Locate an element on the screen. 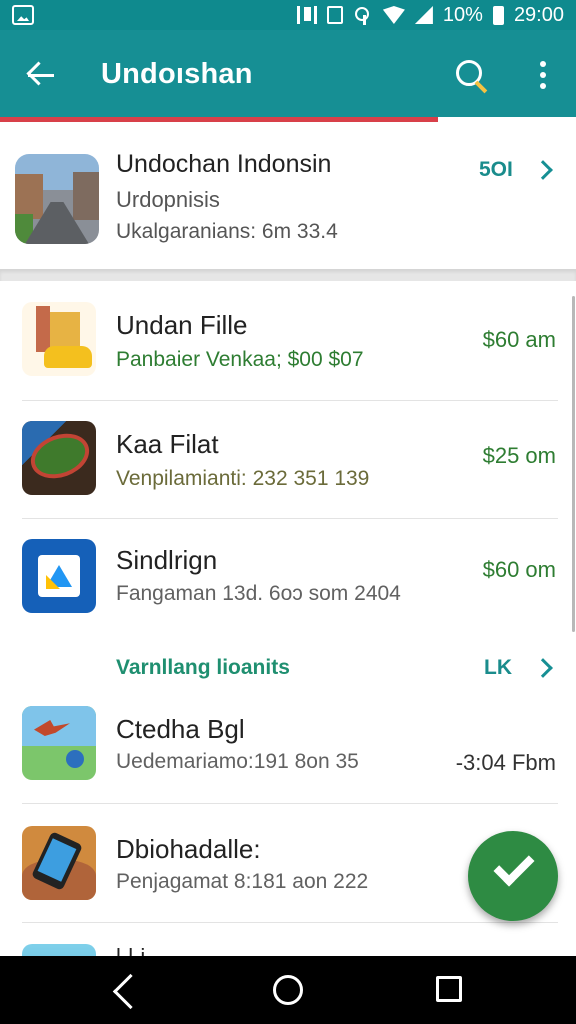 The image size is (576, 1024). nav-home-icon is located at coordinates (288, 990).